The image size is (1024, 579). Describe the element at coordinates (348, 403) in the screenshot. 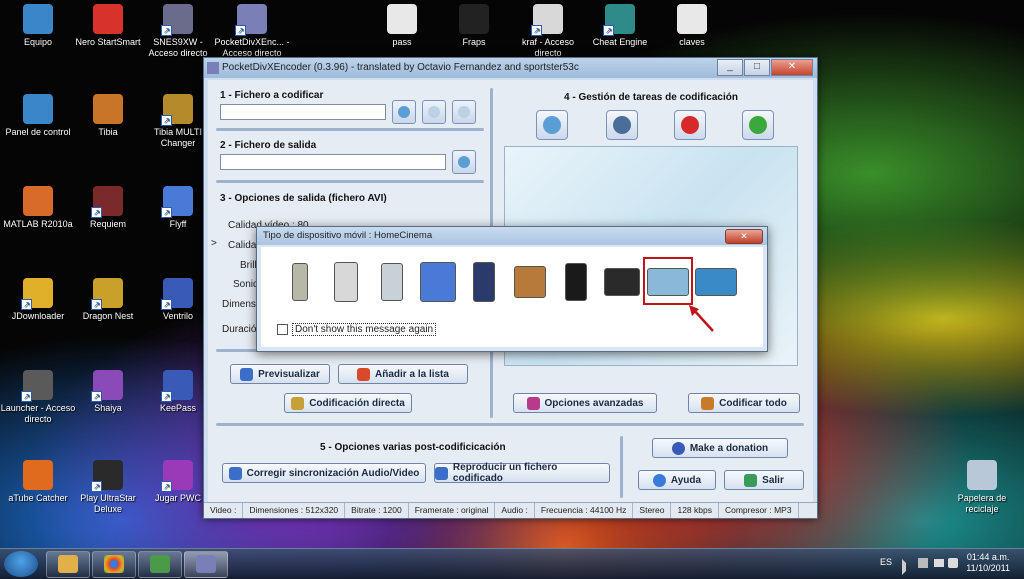

I see `direct-encoding-button: Codificación directa` at that location.